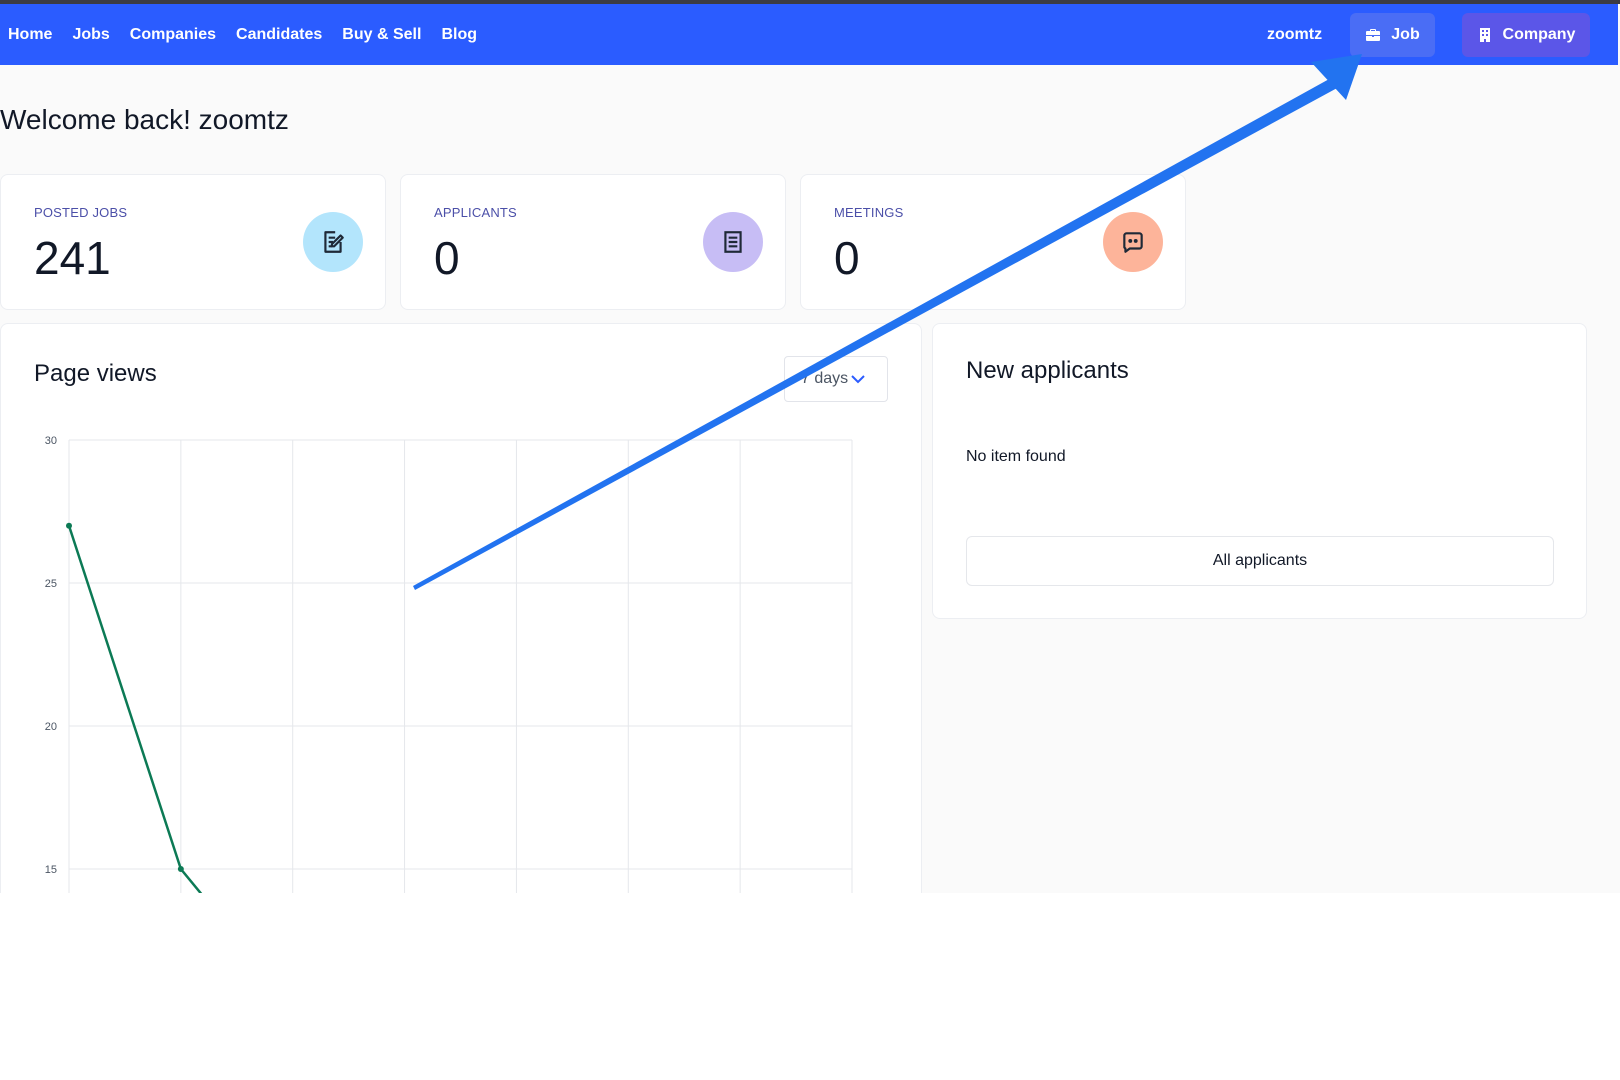 This screenshot has width=1620, height=1080. Describe the element at coordinates (173, 35) in the screenshot. I see `nav-link-companies: Companies` at that location.